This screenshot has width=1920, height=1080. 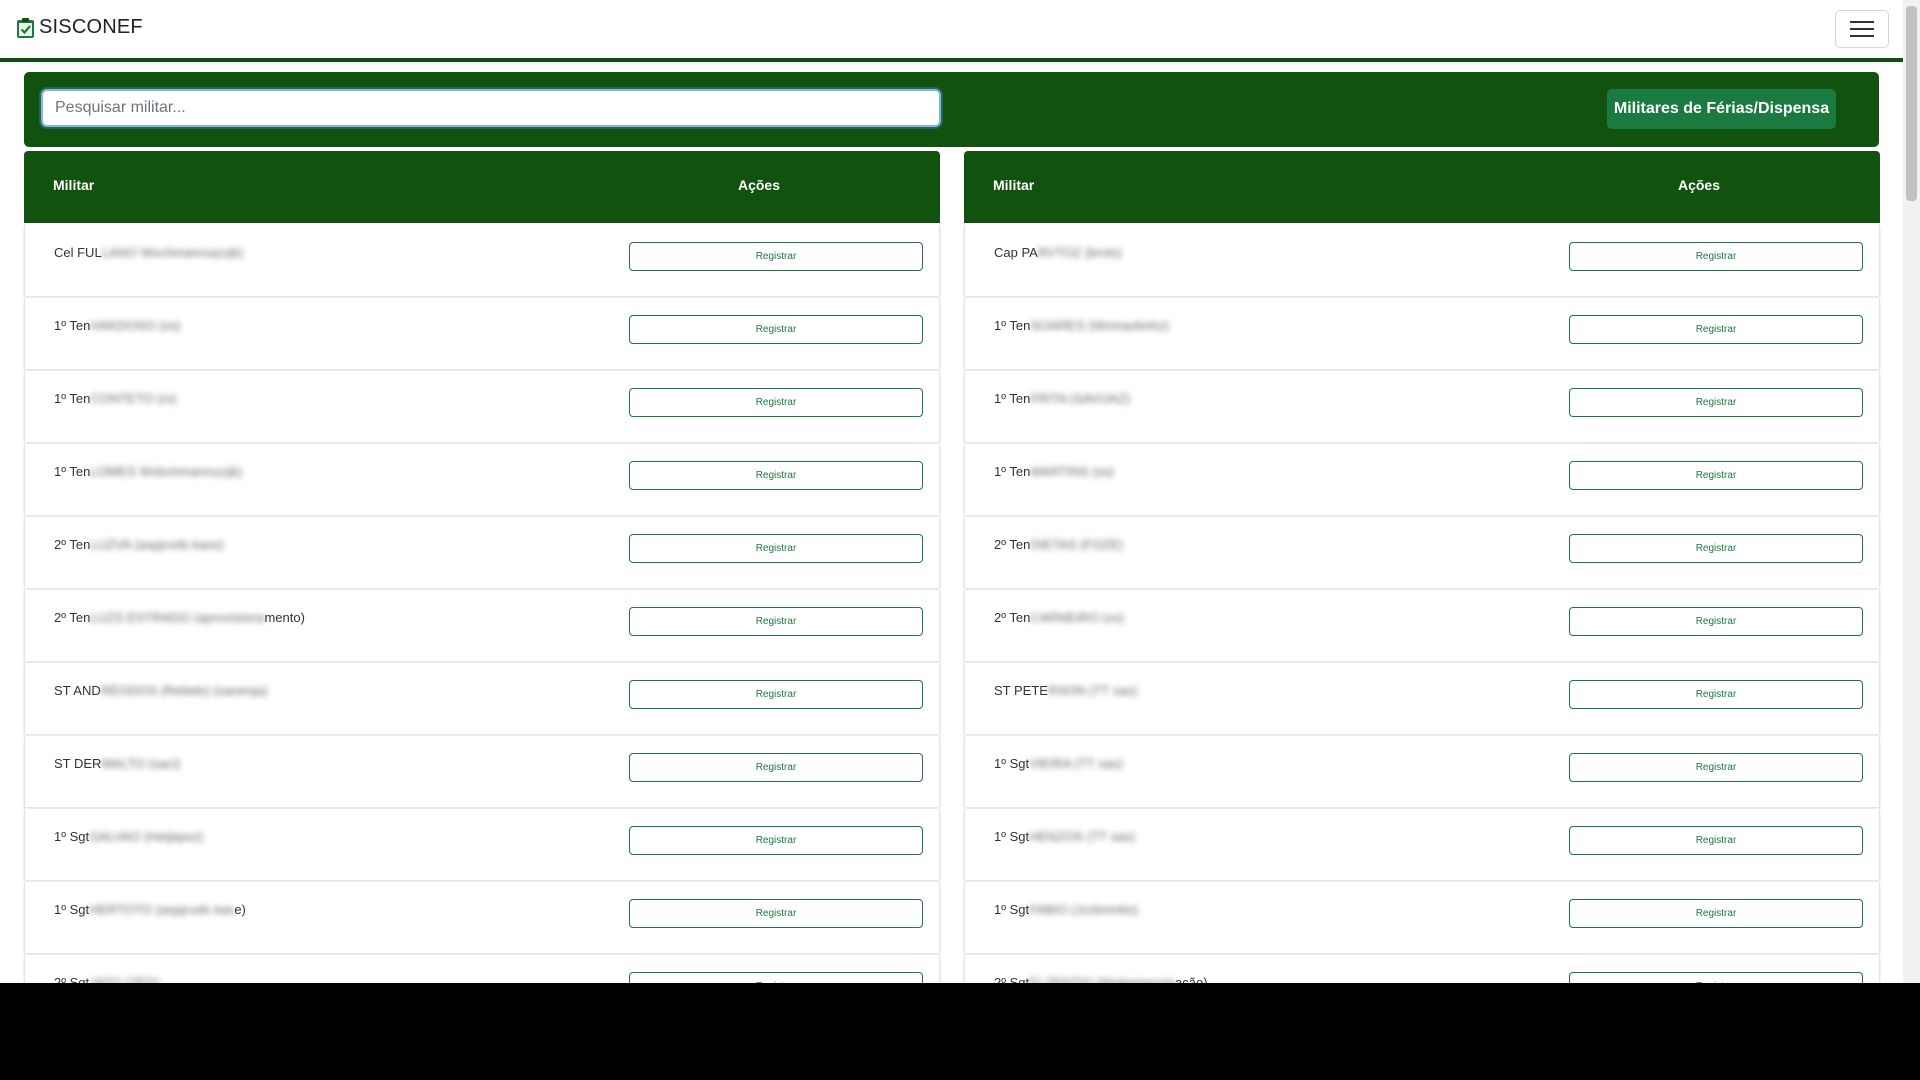 I want to click on military-name: 1º SgtGALVAO (Hetjapsz), so click(x=129, y=836).